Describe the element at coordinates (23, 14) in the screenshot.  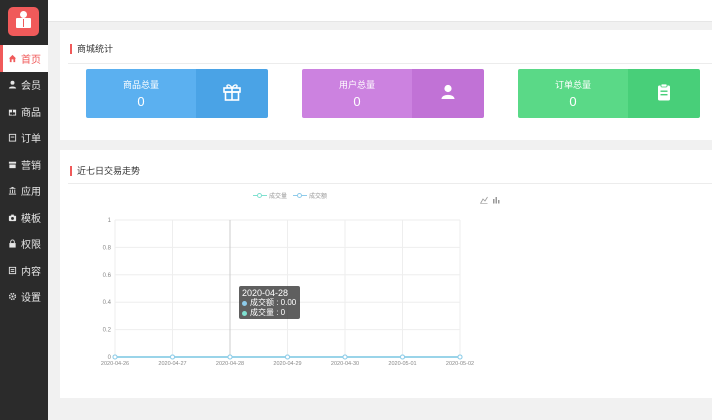
I see `logo-head-shape` at that location.